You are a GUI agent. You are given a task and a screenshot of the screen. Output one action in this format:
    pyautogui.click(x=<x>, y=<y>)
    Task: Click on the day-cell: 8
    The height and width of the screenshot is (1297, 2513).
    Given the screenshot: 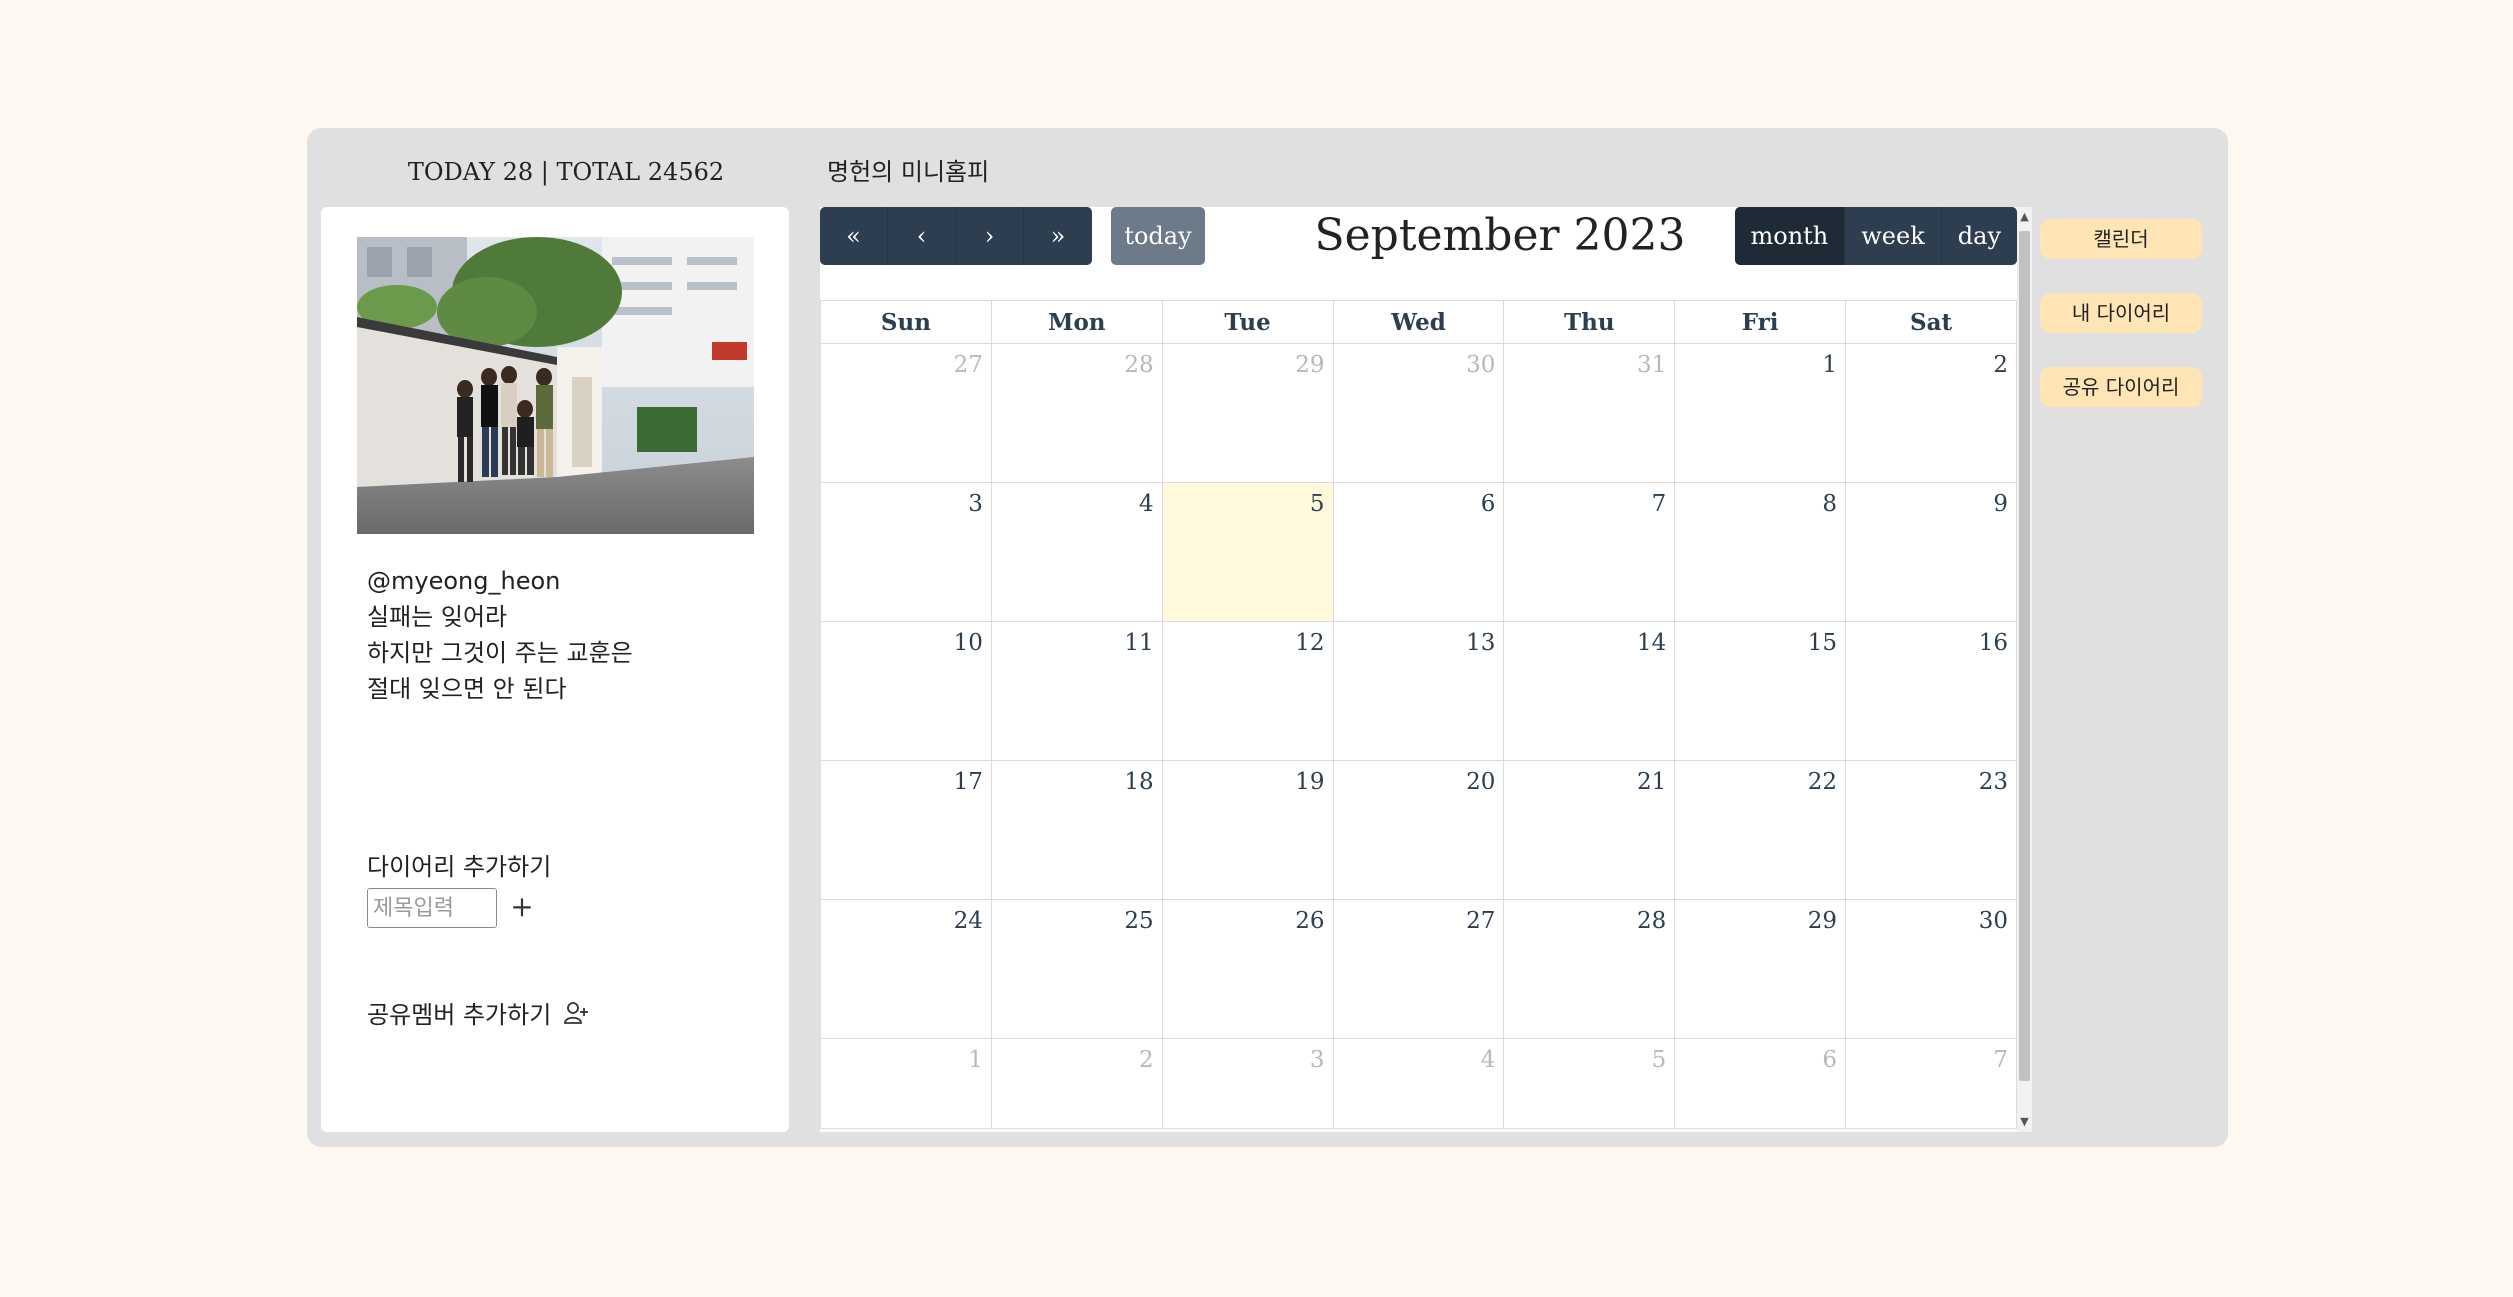 What is the action you would take?
    pyautogui.click(x=1760, y=552)
    